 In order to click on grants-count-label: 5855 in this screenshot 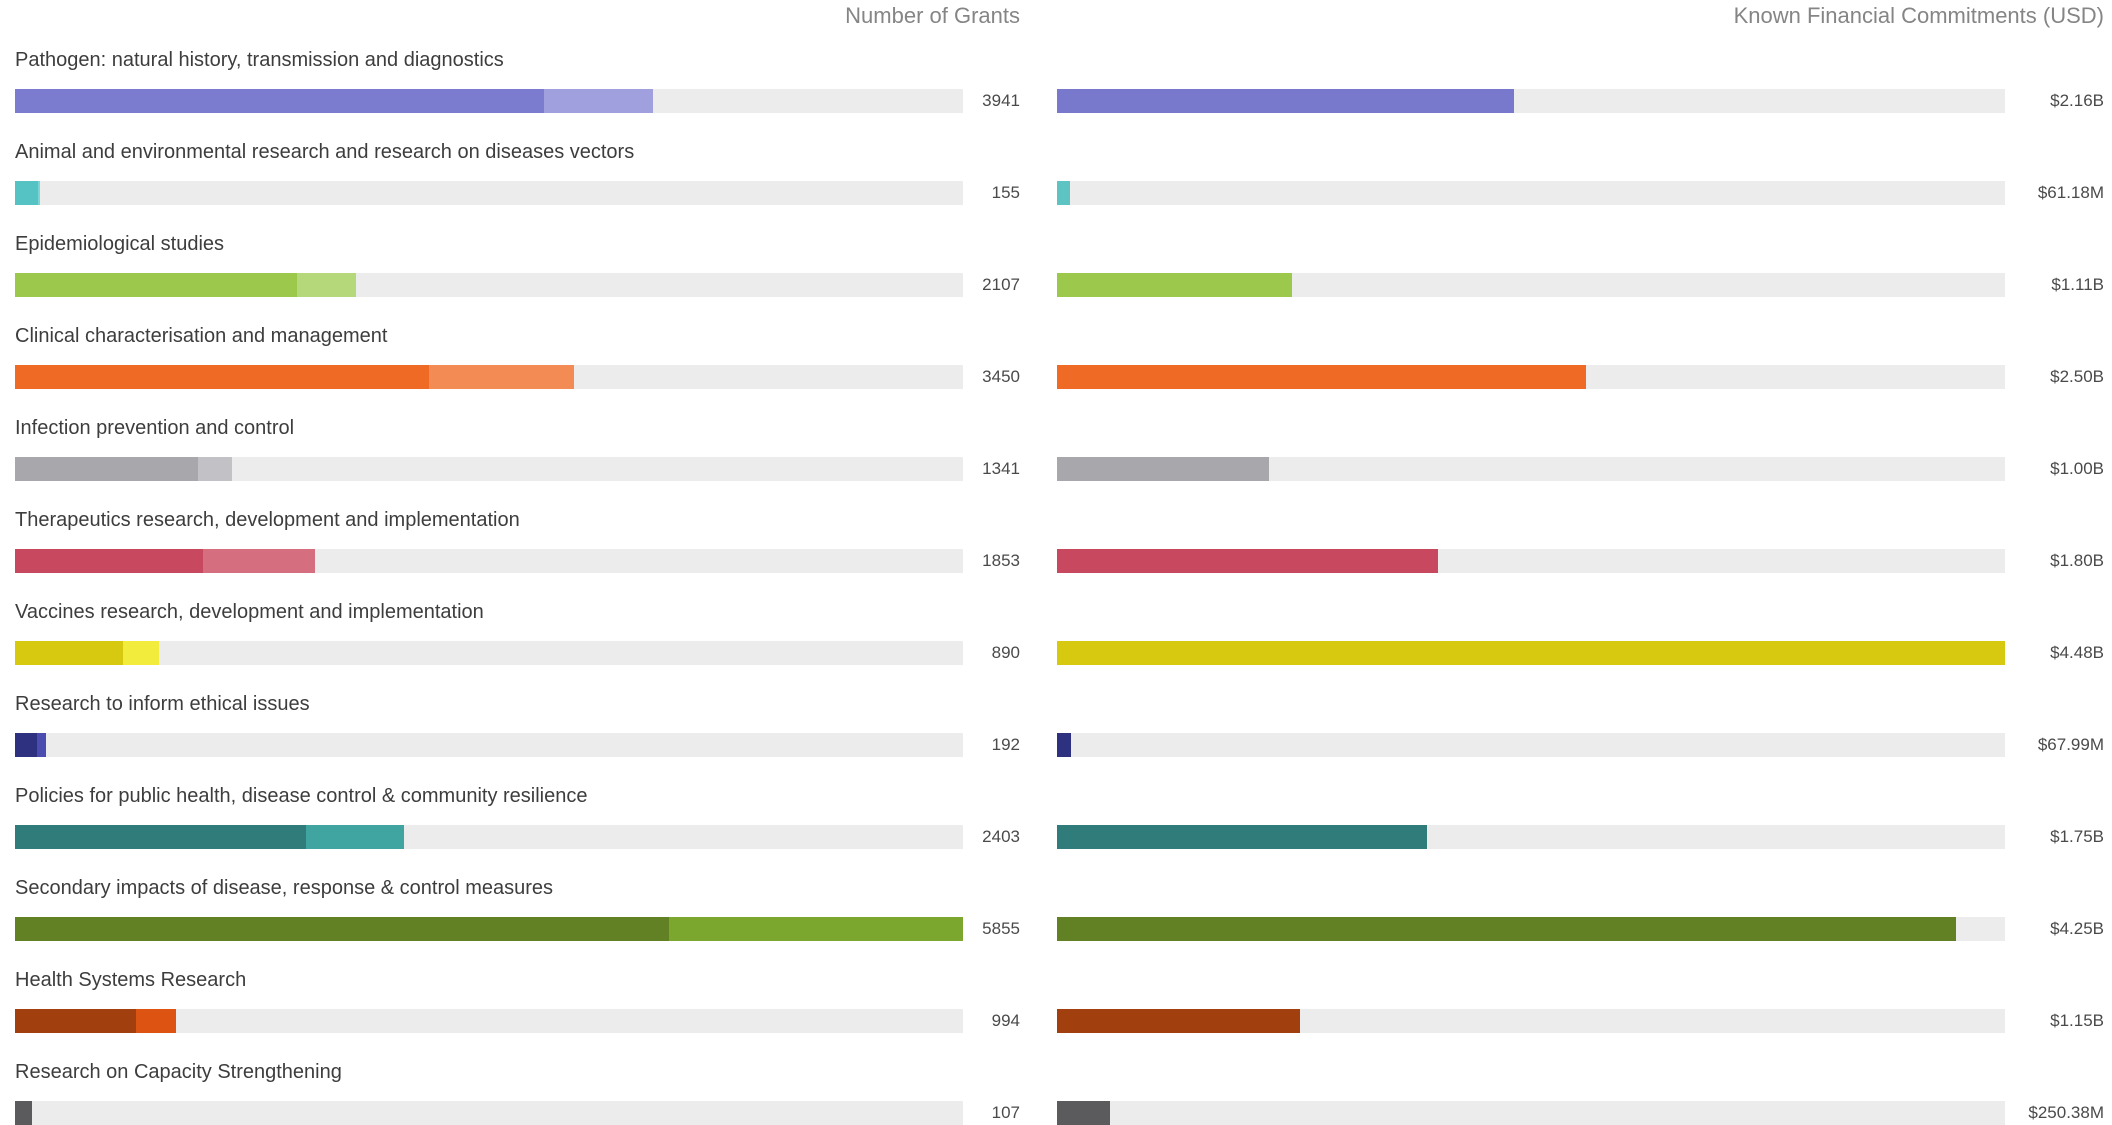, I will do `click(1001, 928)`.